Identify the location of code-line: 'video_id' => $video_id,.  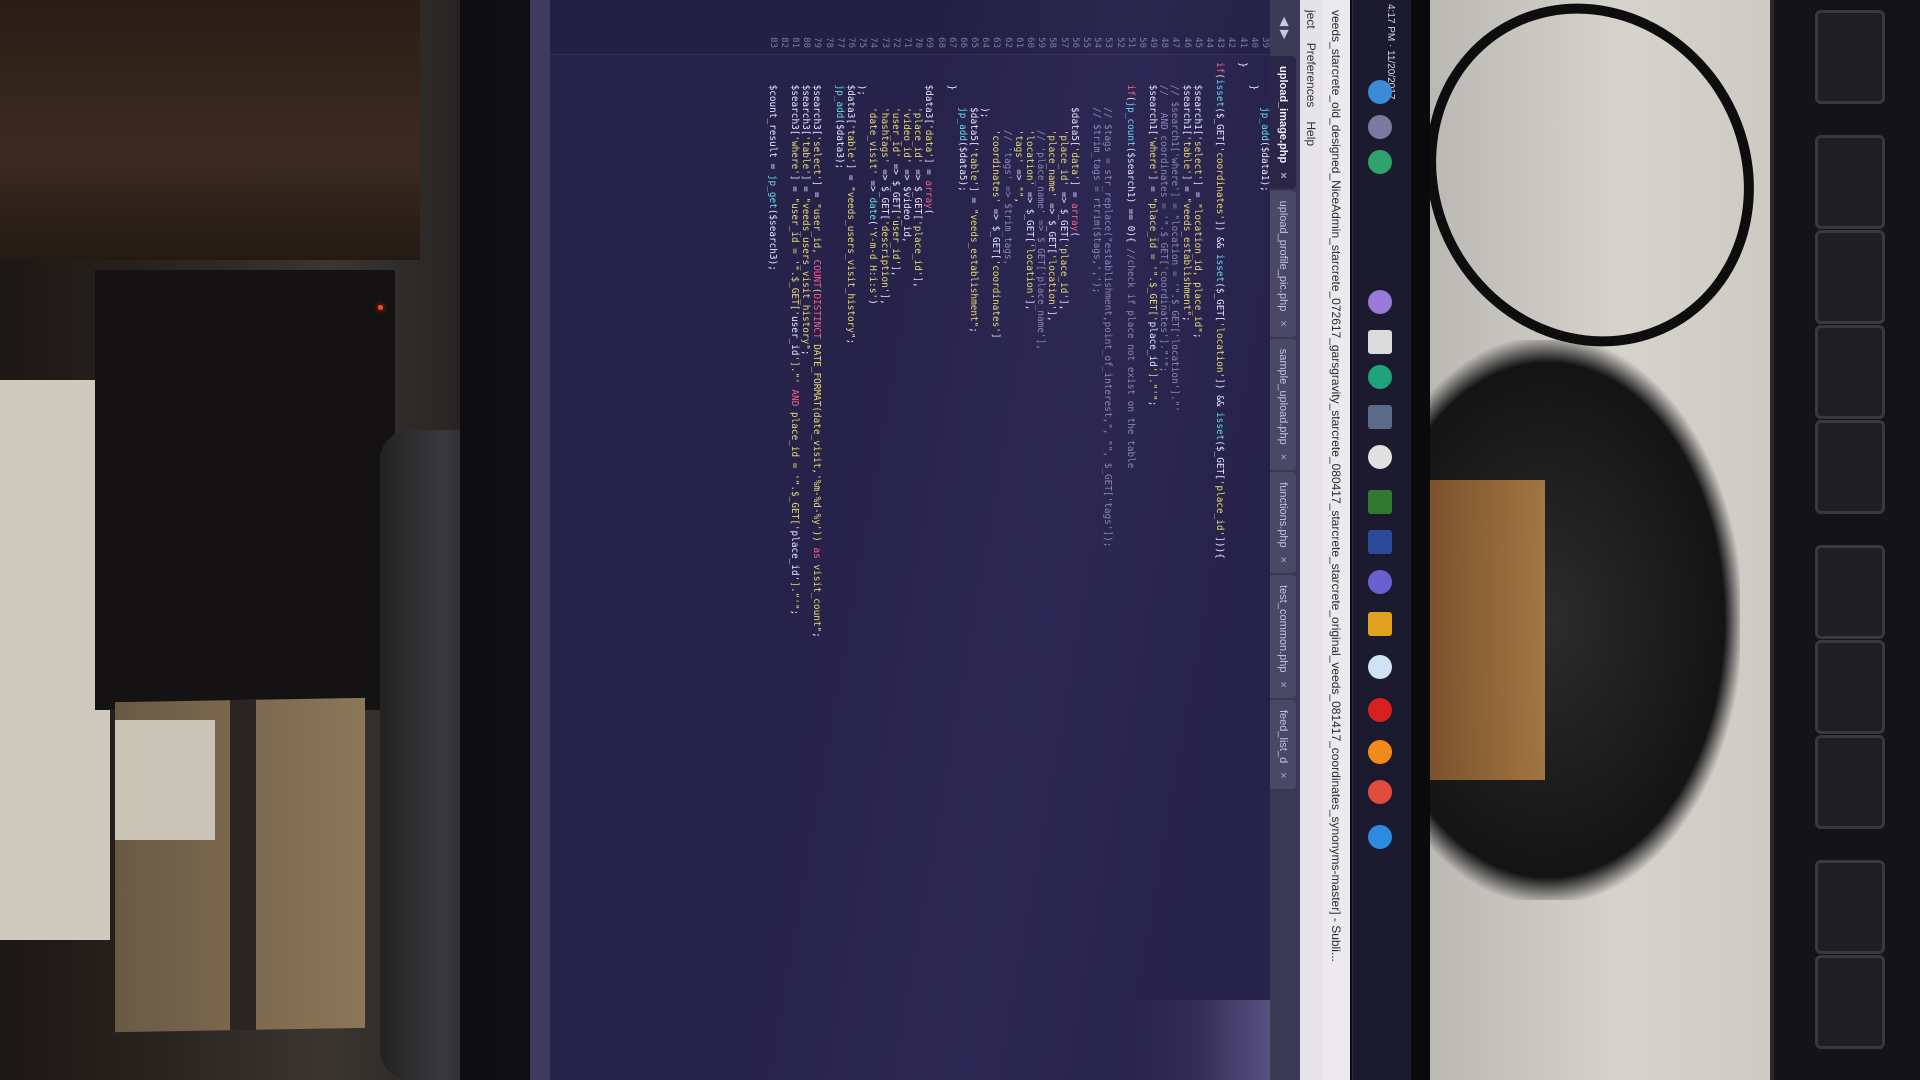
(906, 175).